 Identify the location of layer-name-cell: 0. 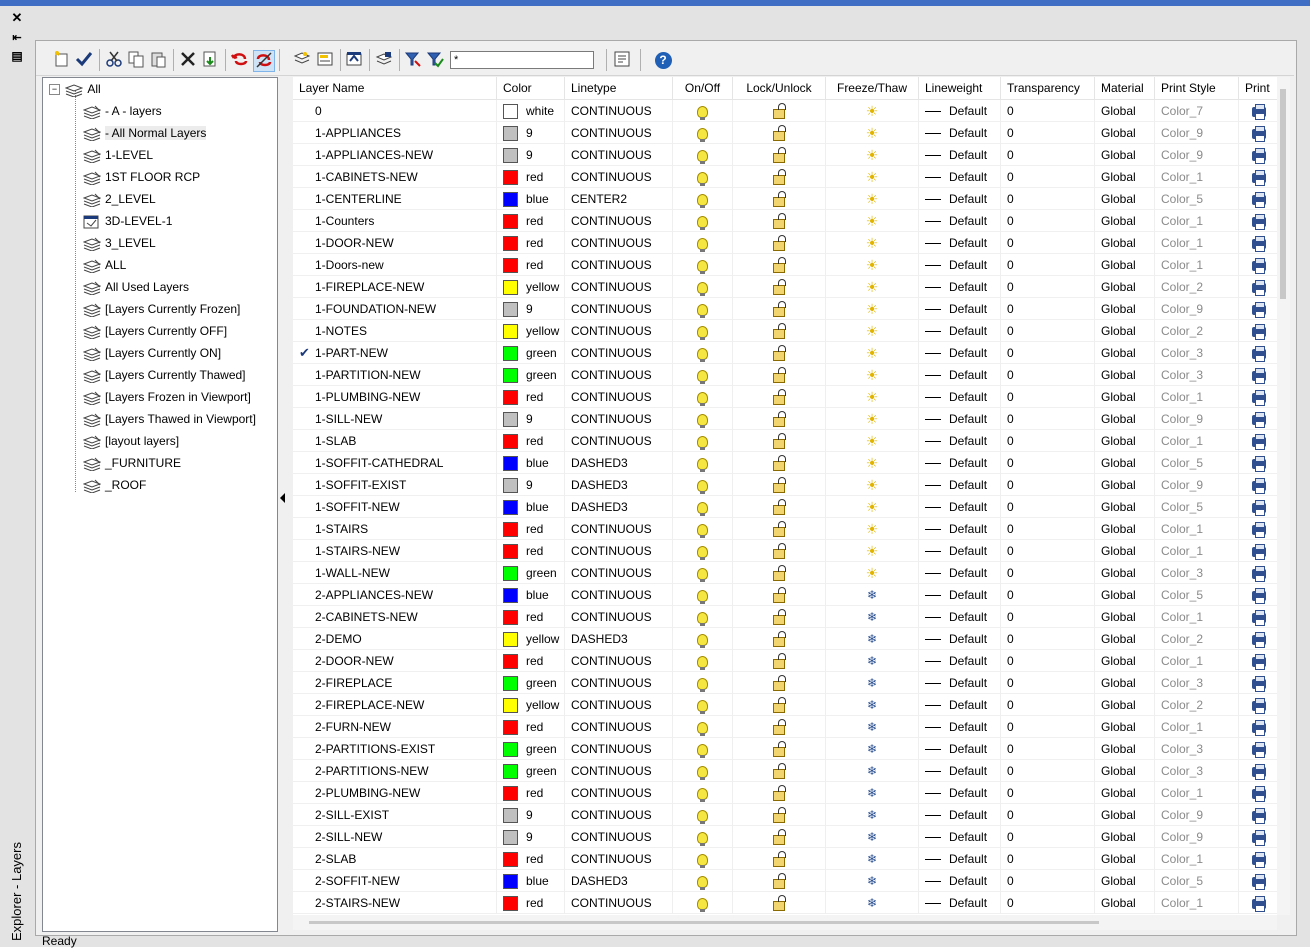
(395, 111).